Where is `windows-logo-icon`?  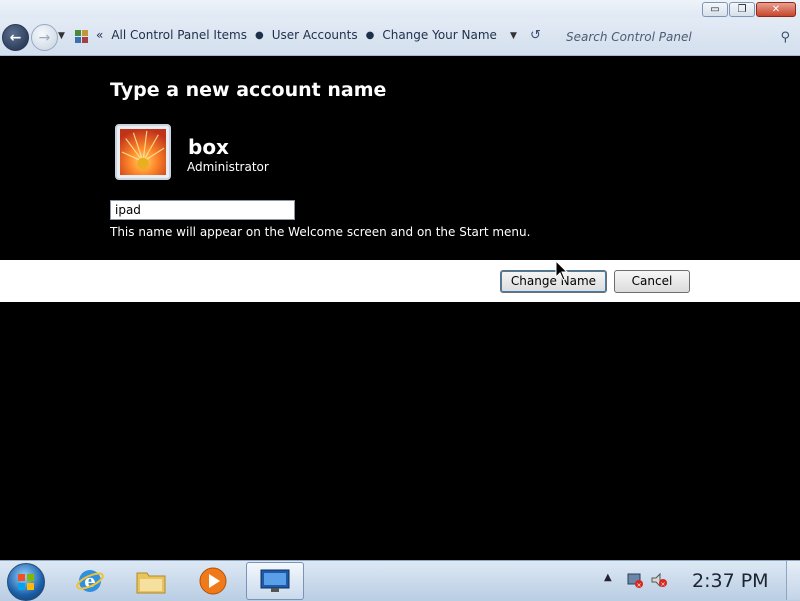
windows-logo-icon is located at coordinates (26, 582).